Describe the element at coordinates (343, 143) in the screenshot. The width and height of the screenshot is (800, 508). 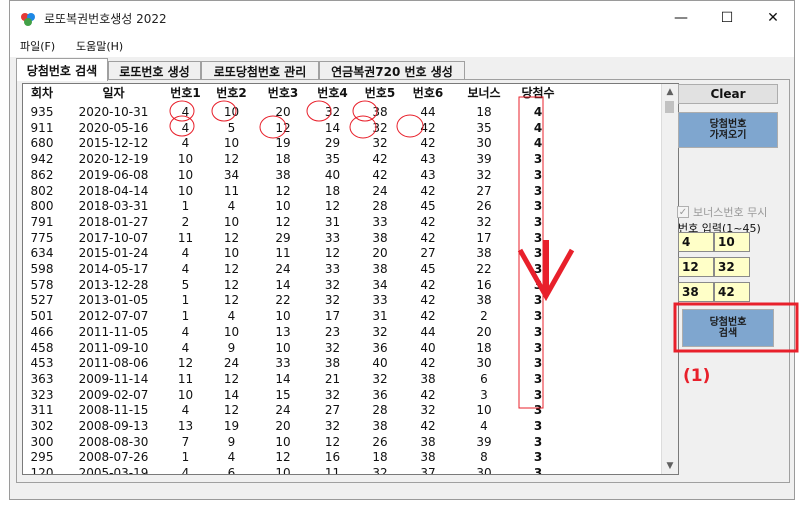
I see `table-row: 680 2015-12-12 4 10 19 29 32 42 30 4` at that location.